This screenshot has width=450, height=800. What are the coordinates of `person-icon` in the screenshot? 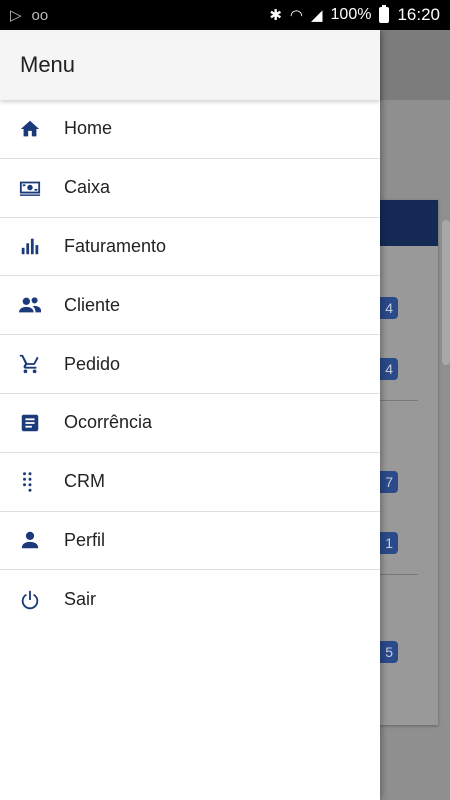 It's located at (30, 540).